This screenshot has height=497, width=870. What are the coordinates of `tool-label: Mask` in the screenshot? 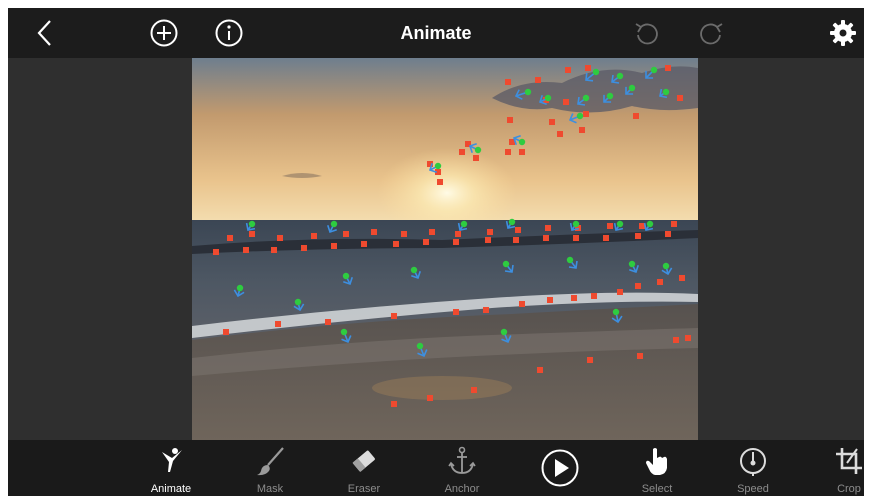 It's located at (270, 489).